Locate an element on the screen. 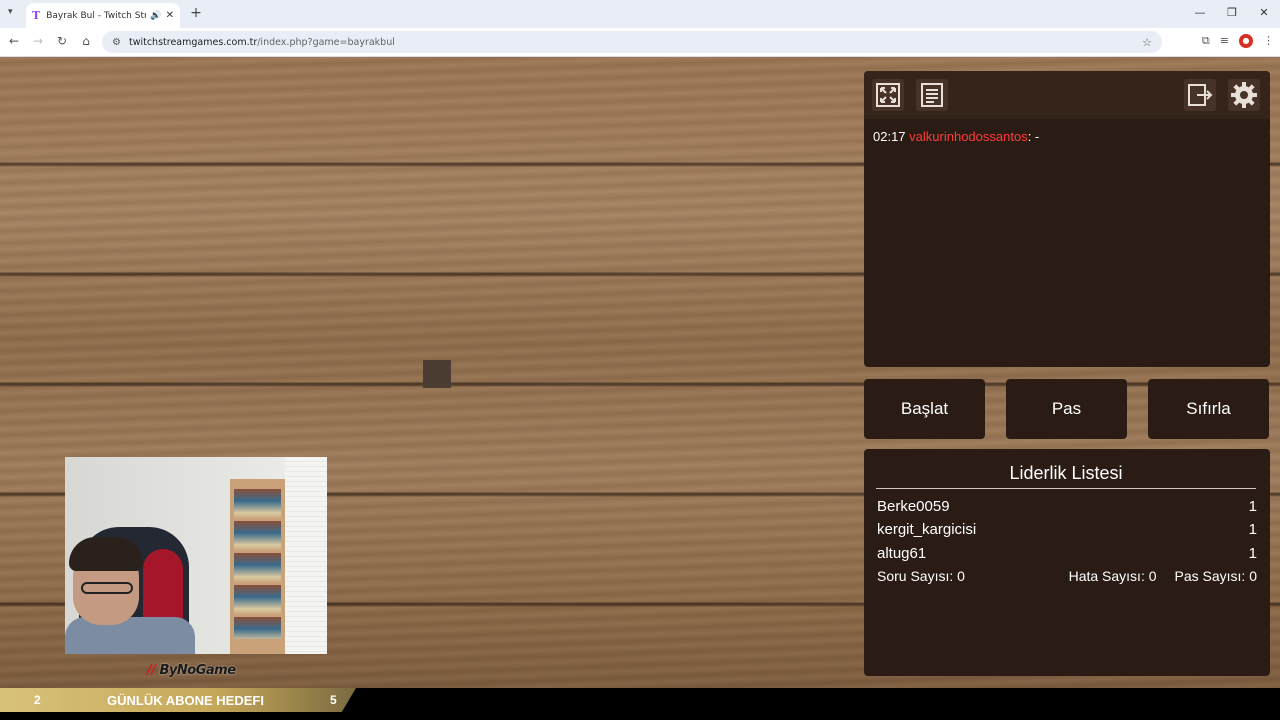 The height and width of the screenshot is (720, 1280). webcam-feed is located at coordinates (196, 555).